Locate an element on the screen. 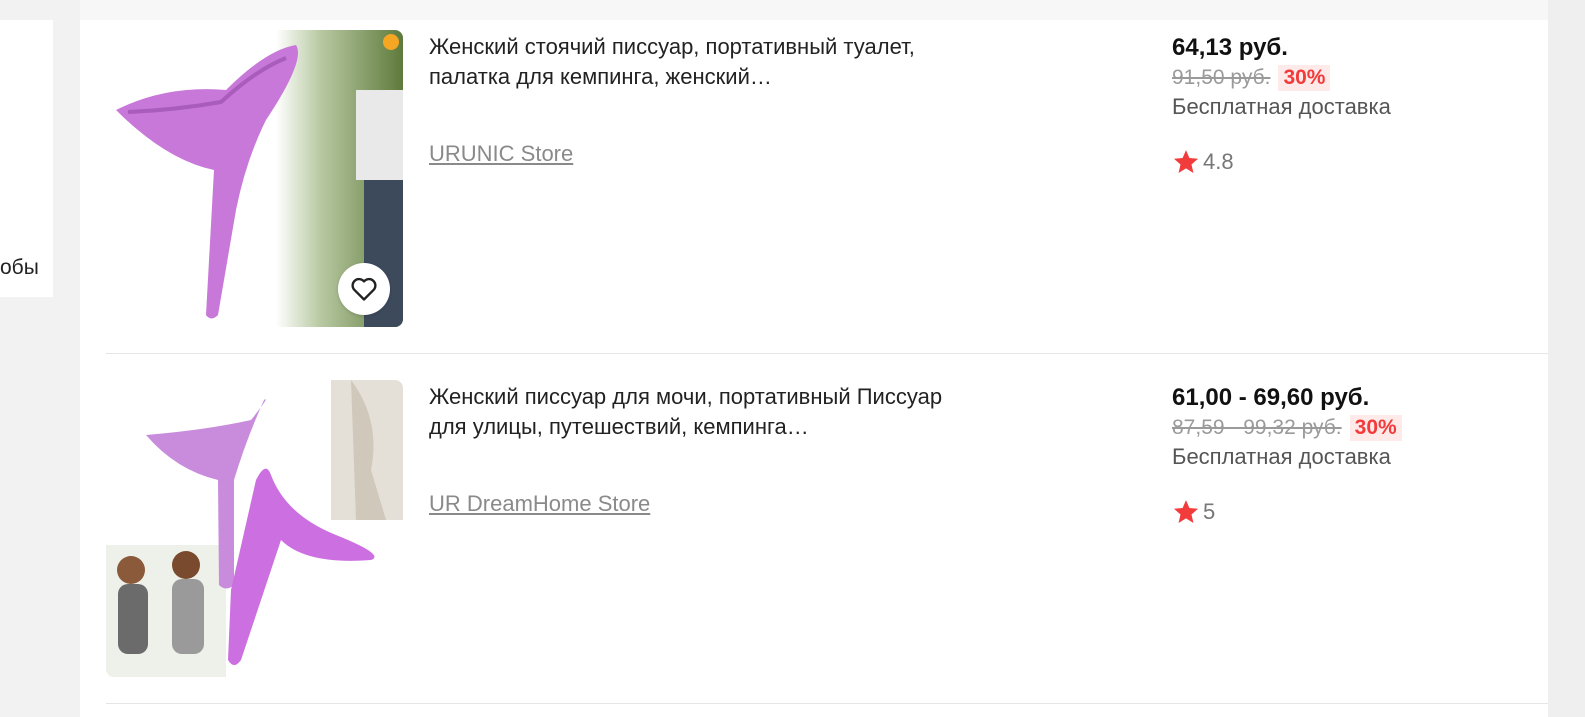  sidebar-cut-text: обы is located at coordinates (19, 268).